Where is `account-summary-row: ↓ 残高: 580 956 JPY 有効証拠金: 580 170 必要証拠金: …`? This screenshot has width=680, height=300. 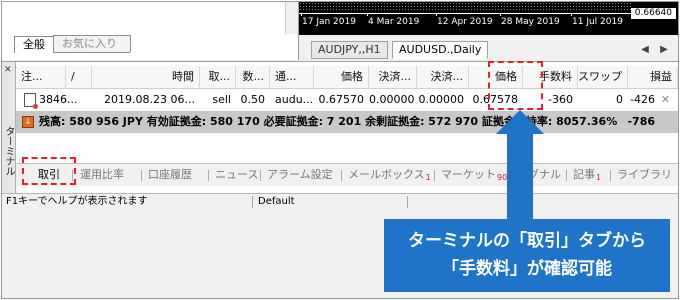
account-summary-row: ↓ 残高: 580 956 JPY 有効証拠金: 580 170 必要証拠金: … is located at coordinates (347, 122).